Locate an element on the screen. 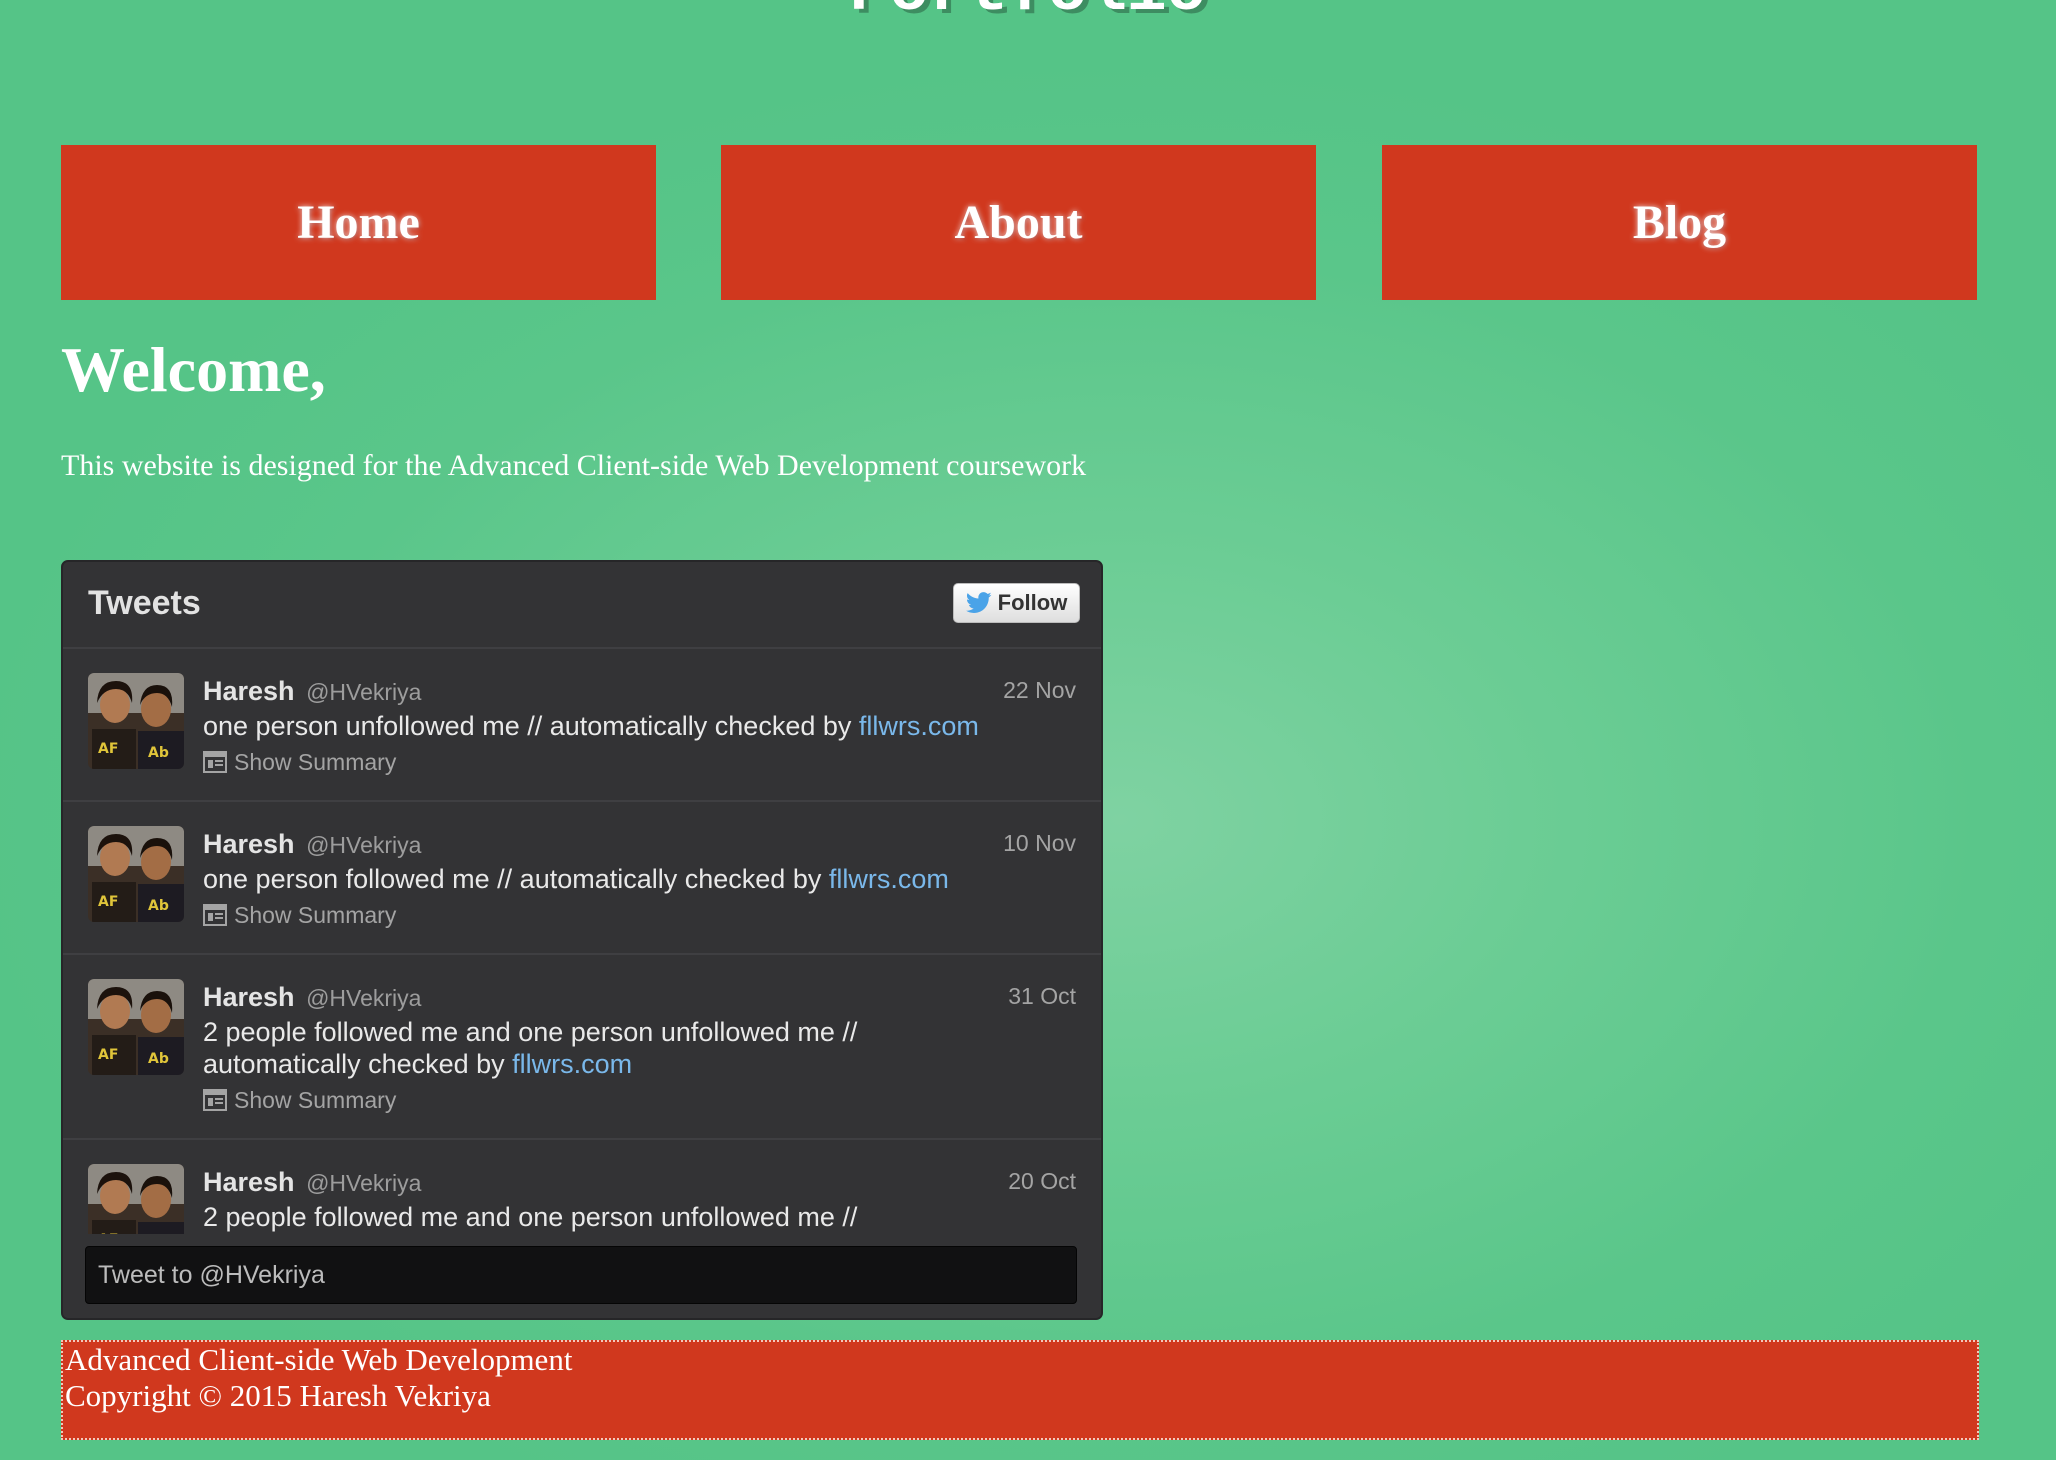 This screenshot has height=1460, width=2056. nav-home-button: Home is located at coordinates (358, 222).